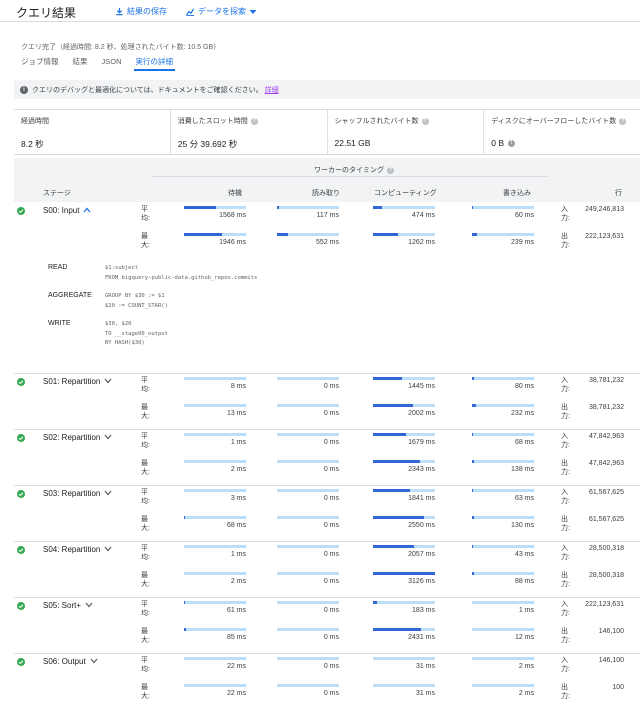  Describe the element at coordinates (611, 631) in the screenshot. I see `rows-output-value: 146,100` at that location.